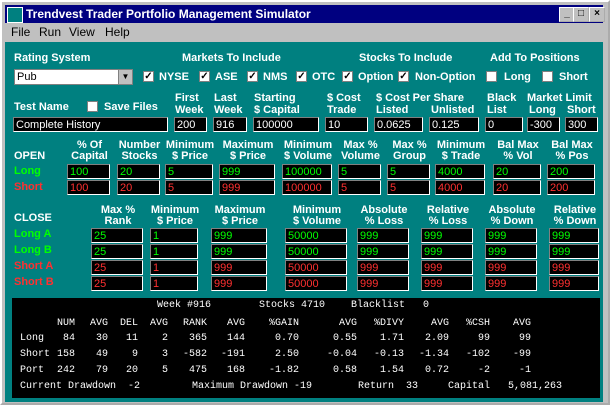 The height and width of the screenshot is (405, 610). I want to click on close-row-0-input-5: 999, so click(447, 235).